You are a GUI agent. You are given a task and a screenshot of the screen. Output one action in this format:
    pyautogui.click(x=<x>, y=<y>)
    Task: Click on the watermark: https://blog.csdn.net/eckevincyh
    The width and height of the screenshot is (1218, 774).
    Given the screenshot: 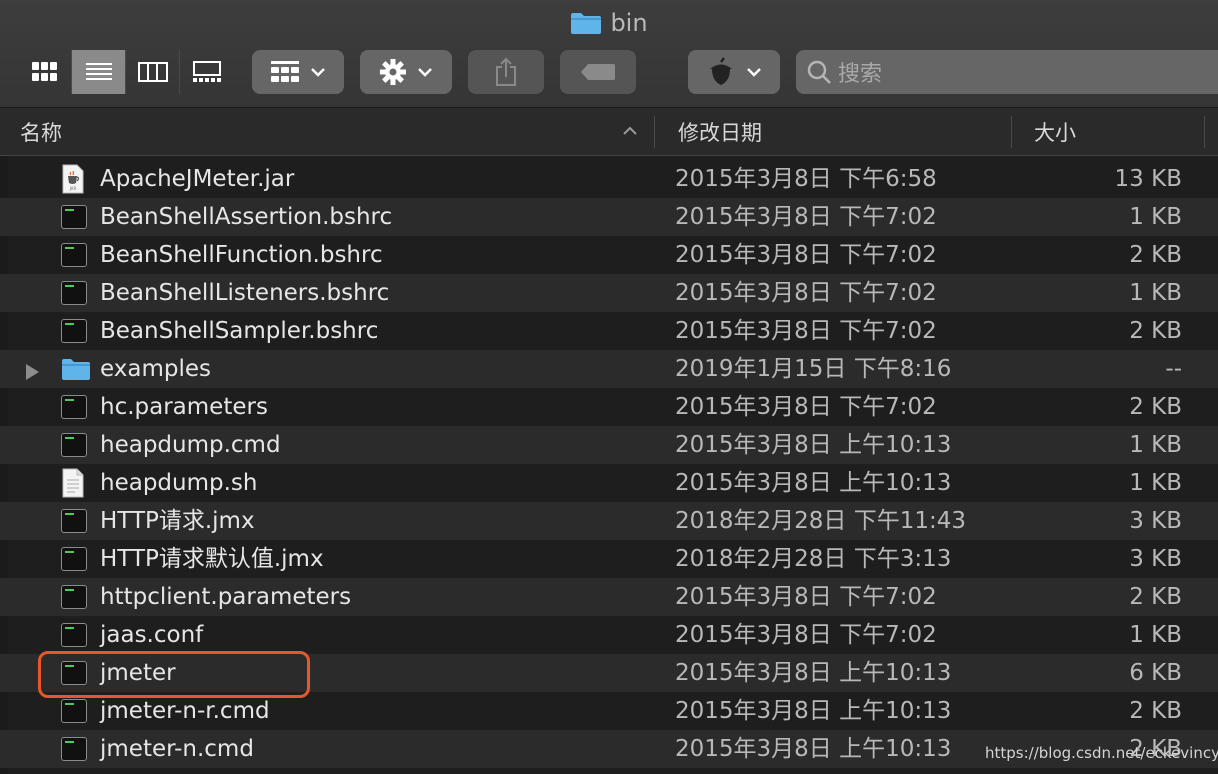 What is the action you would take?
    pyautogui.click(x=1101, y=753)
    